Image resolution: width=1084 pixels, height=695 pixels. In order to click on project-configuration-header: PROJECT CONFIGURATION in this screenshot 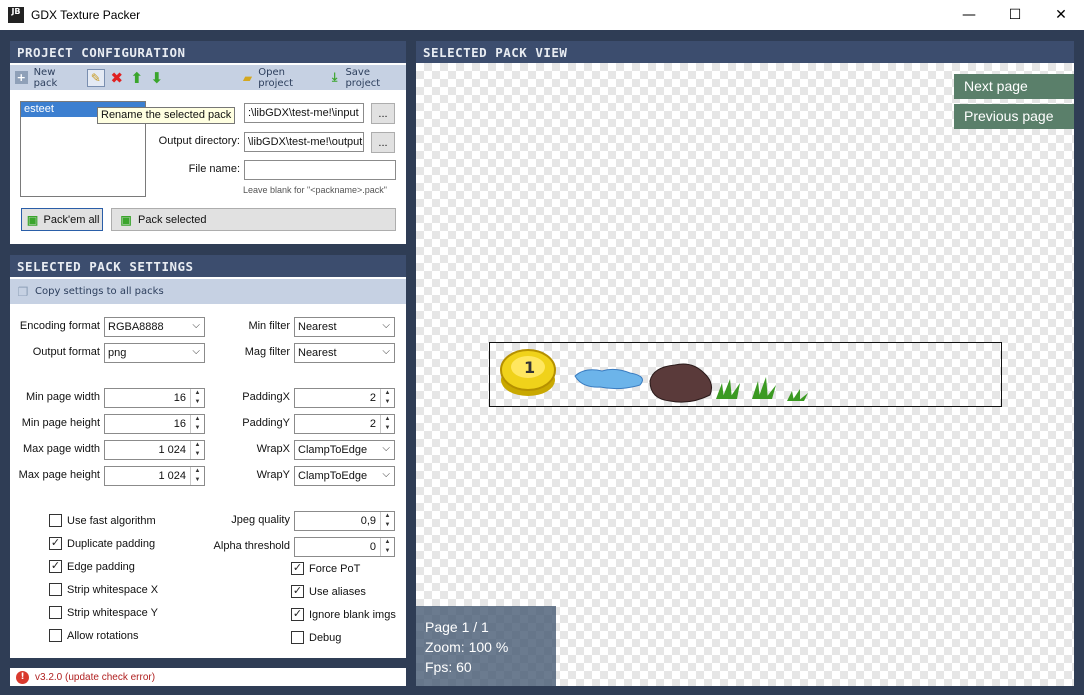, I will do `click(208, 52)`.